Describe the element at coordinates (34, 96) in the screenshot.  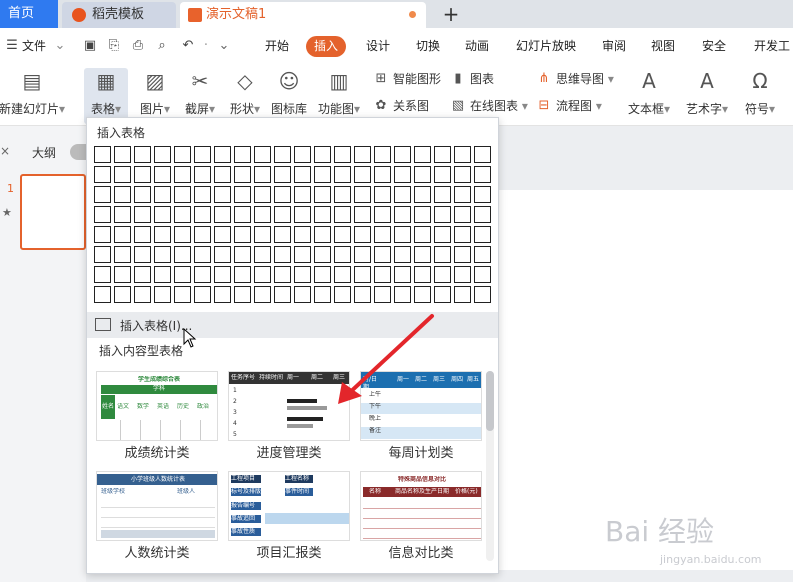
I see `new-slide-button: ▤ 新建幻灯片▾` at that location.